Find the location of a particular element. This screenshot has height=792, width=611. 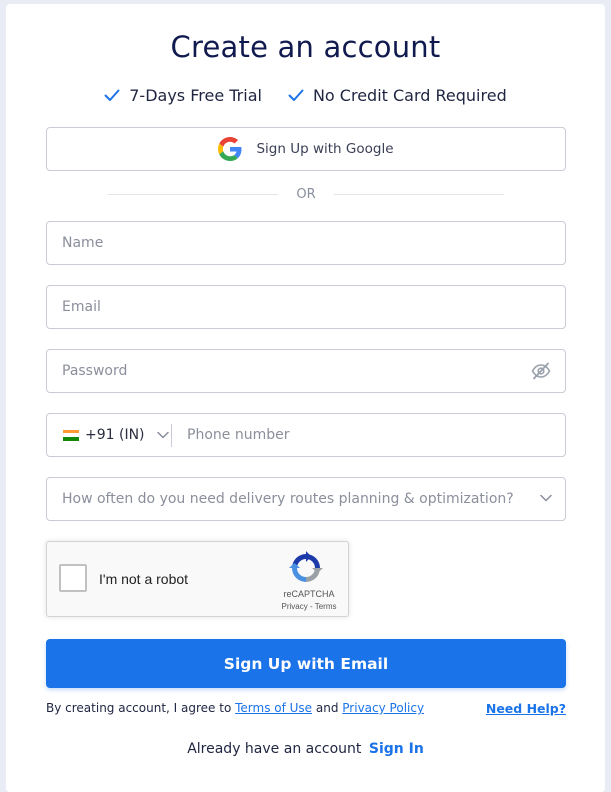

email-input is located at coordinates (306, 307).